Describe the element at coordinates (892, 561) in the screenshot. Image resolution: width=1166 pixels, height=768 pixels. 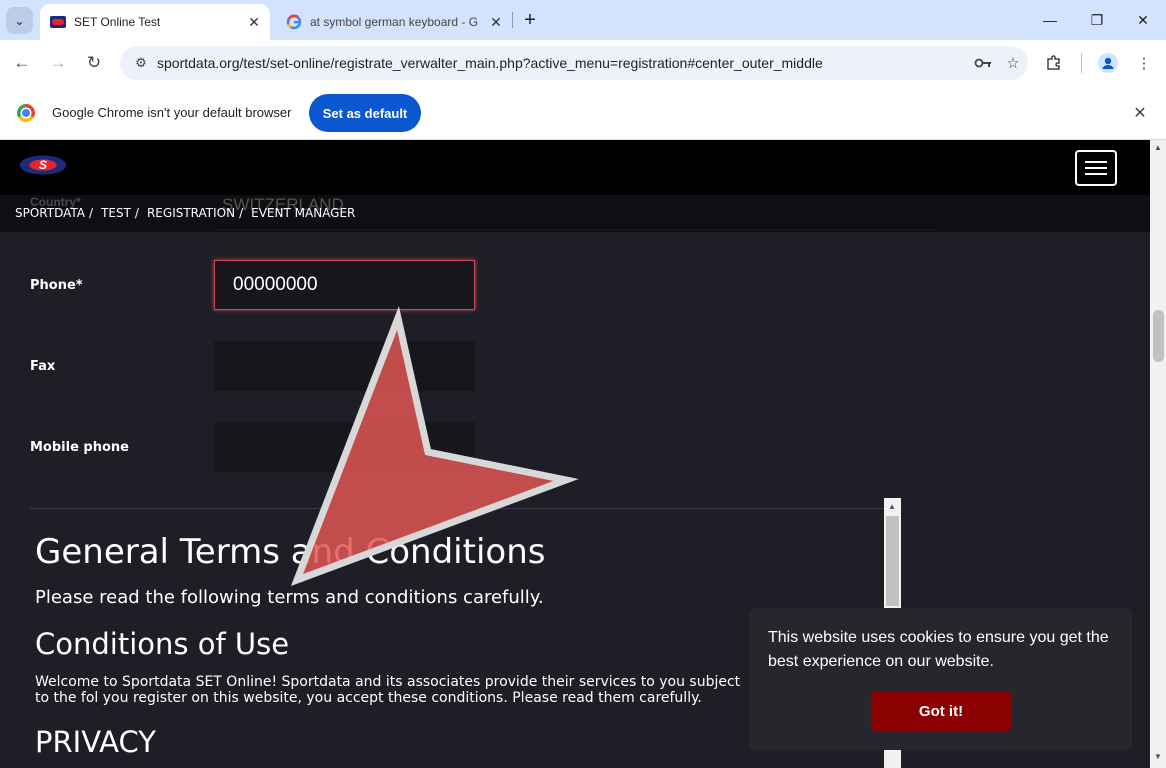
I see `terms-scroll-thumb` at that location.